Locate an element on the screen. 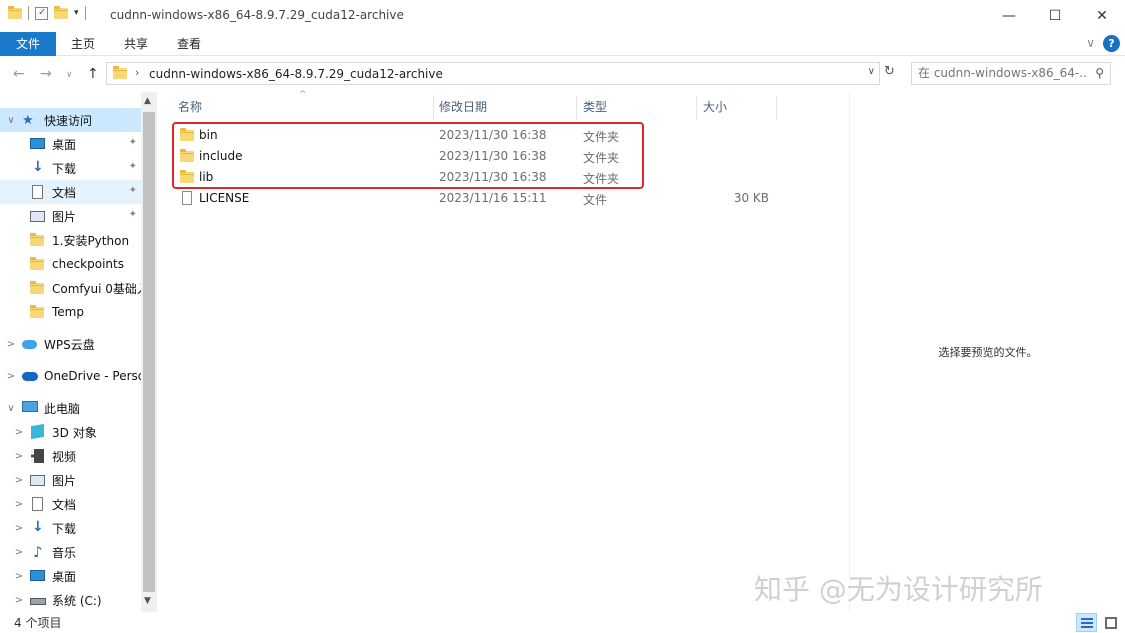 The width and height of the screenshot is (1125, 633). file-name: LICENSE is located at coordinates (224, 198).